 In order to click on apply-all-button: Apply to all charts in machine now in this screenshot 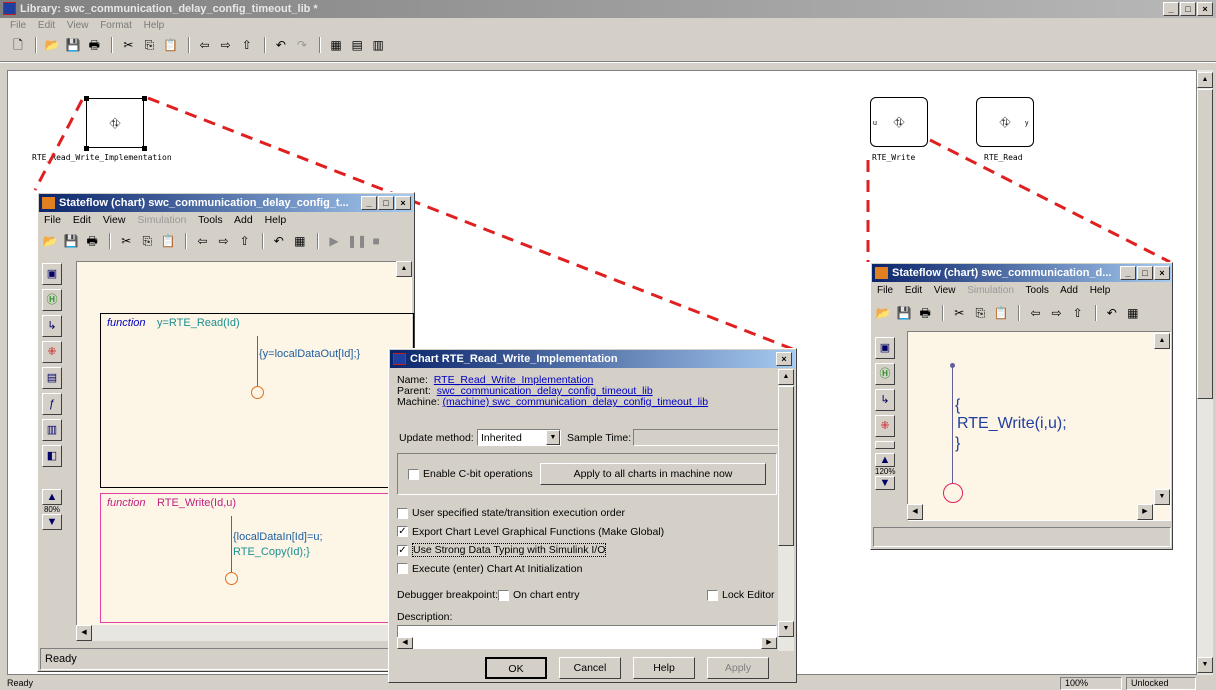, I will do `click(653, 474)`.